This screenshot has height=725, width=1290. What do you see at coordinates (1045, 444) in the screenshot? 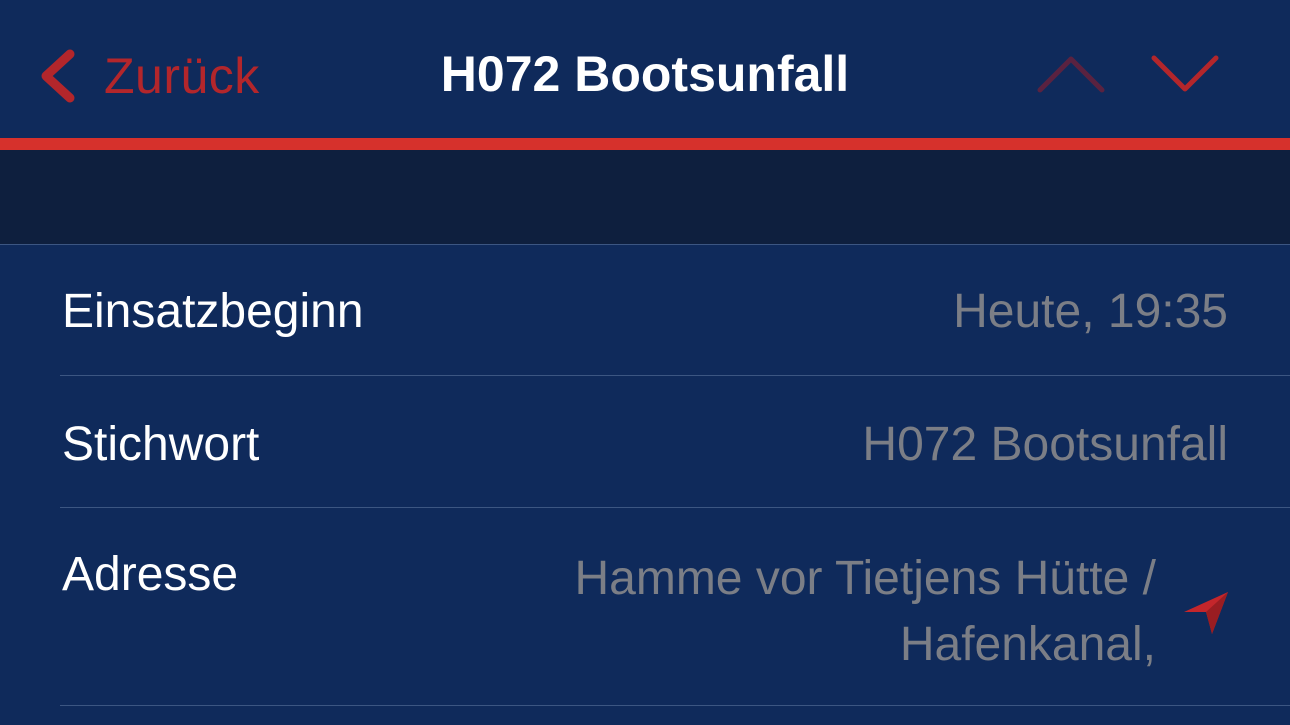
I see `row-value: H072 Bootsunfall` at bounding box center [1045, 444].